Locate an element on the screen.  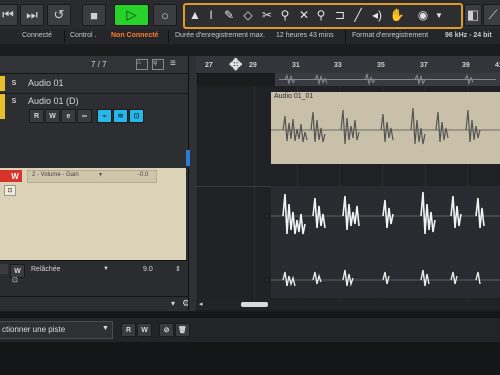
track-name: Audio 01 is located at coordinates (46, 83).